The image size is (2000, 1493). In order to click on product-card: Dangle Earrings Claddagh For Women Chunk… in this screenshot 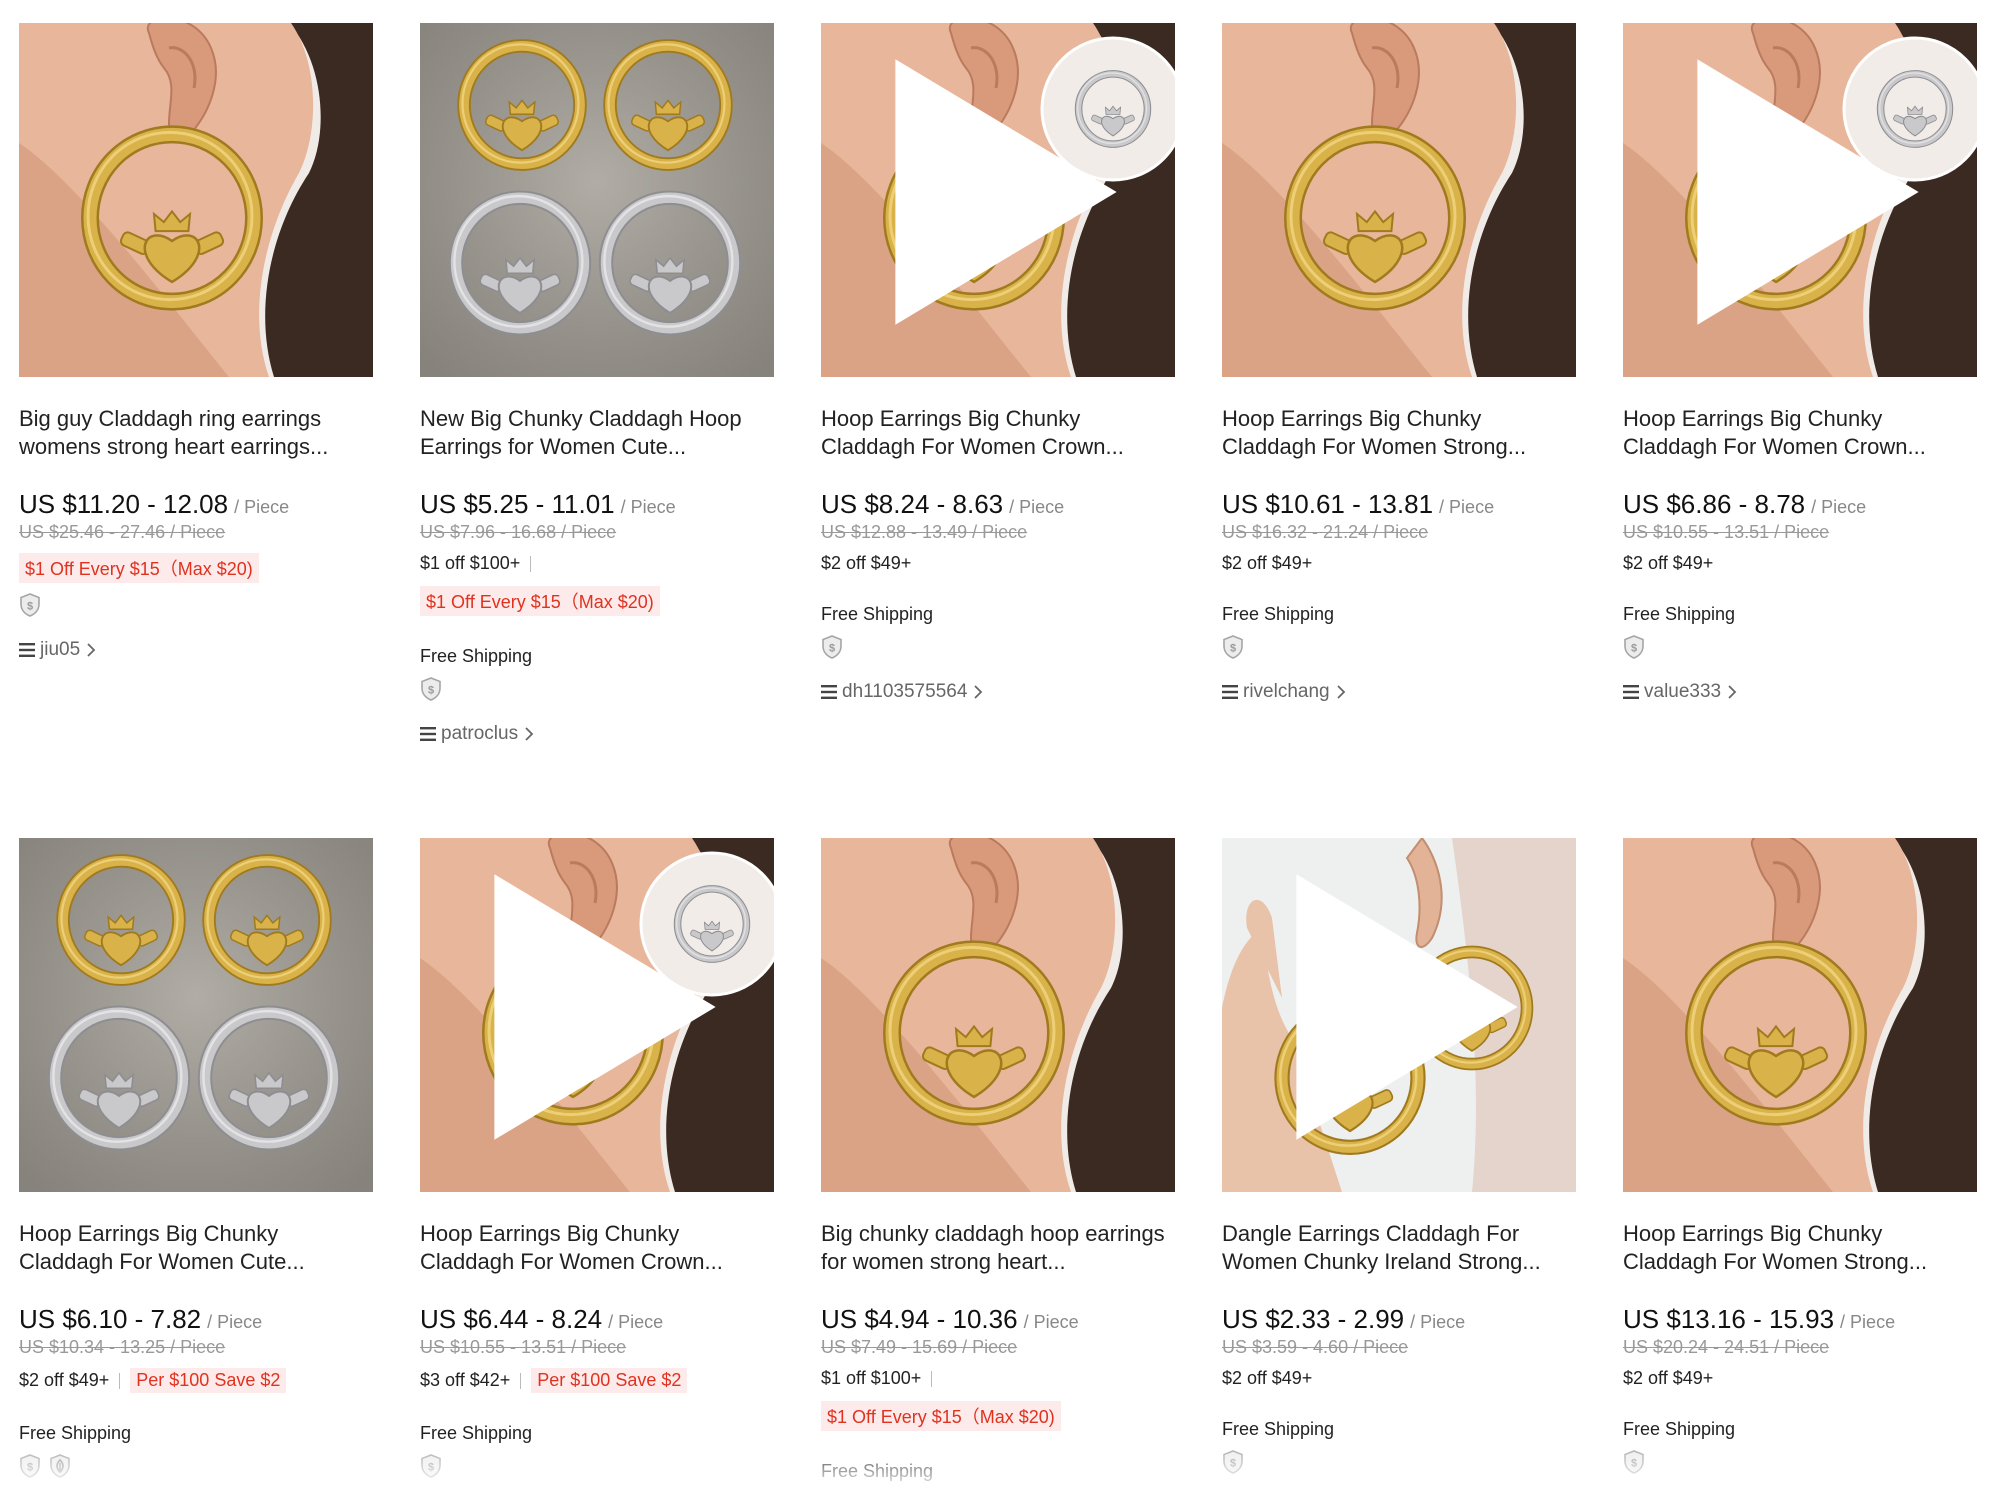, I will do `click(1399, 1160)`.